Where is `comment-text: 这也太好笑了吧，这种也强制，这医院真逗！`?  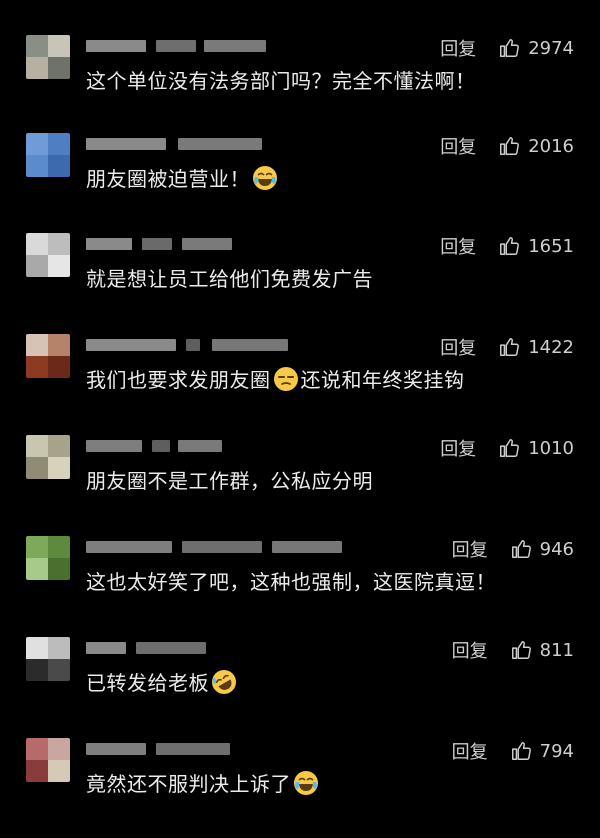
comment-text: 这也太好笑了吧，这种也强制，这医院真逗！ is located at coordinates (291, 582).